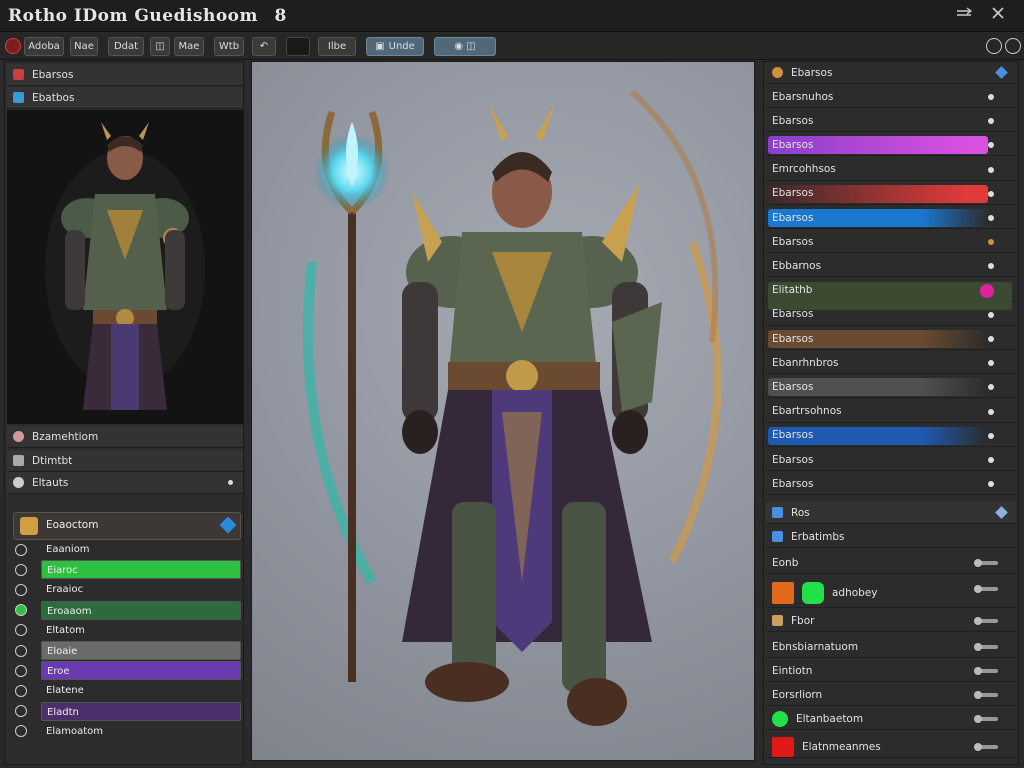 Image resolution: width=1024 pixels, height=768 pixels. What do you see at coordinates (998, 15) in the screenshot?
I see `close-icon` at bounding box center [998, 15].